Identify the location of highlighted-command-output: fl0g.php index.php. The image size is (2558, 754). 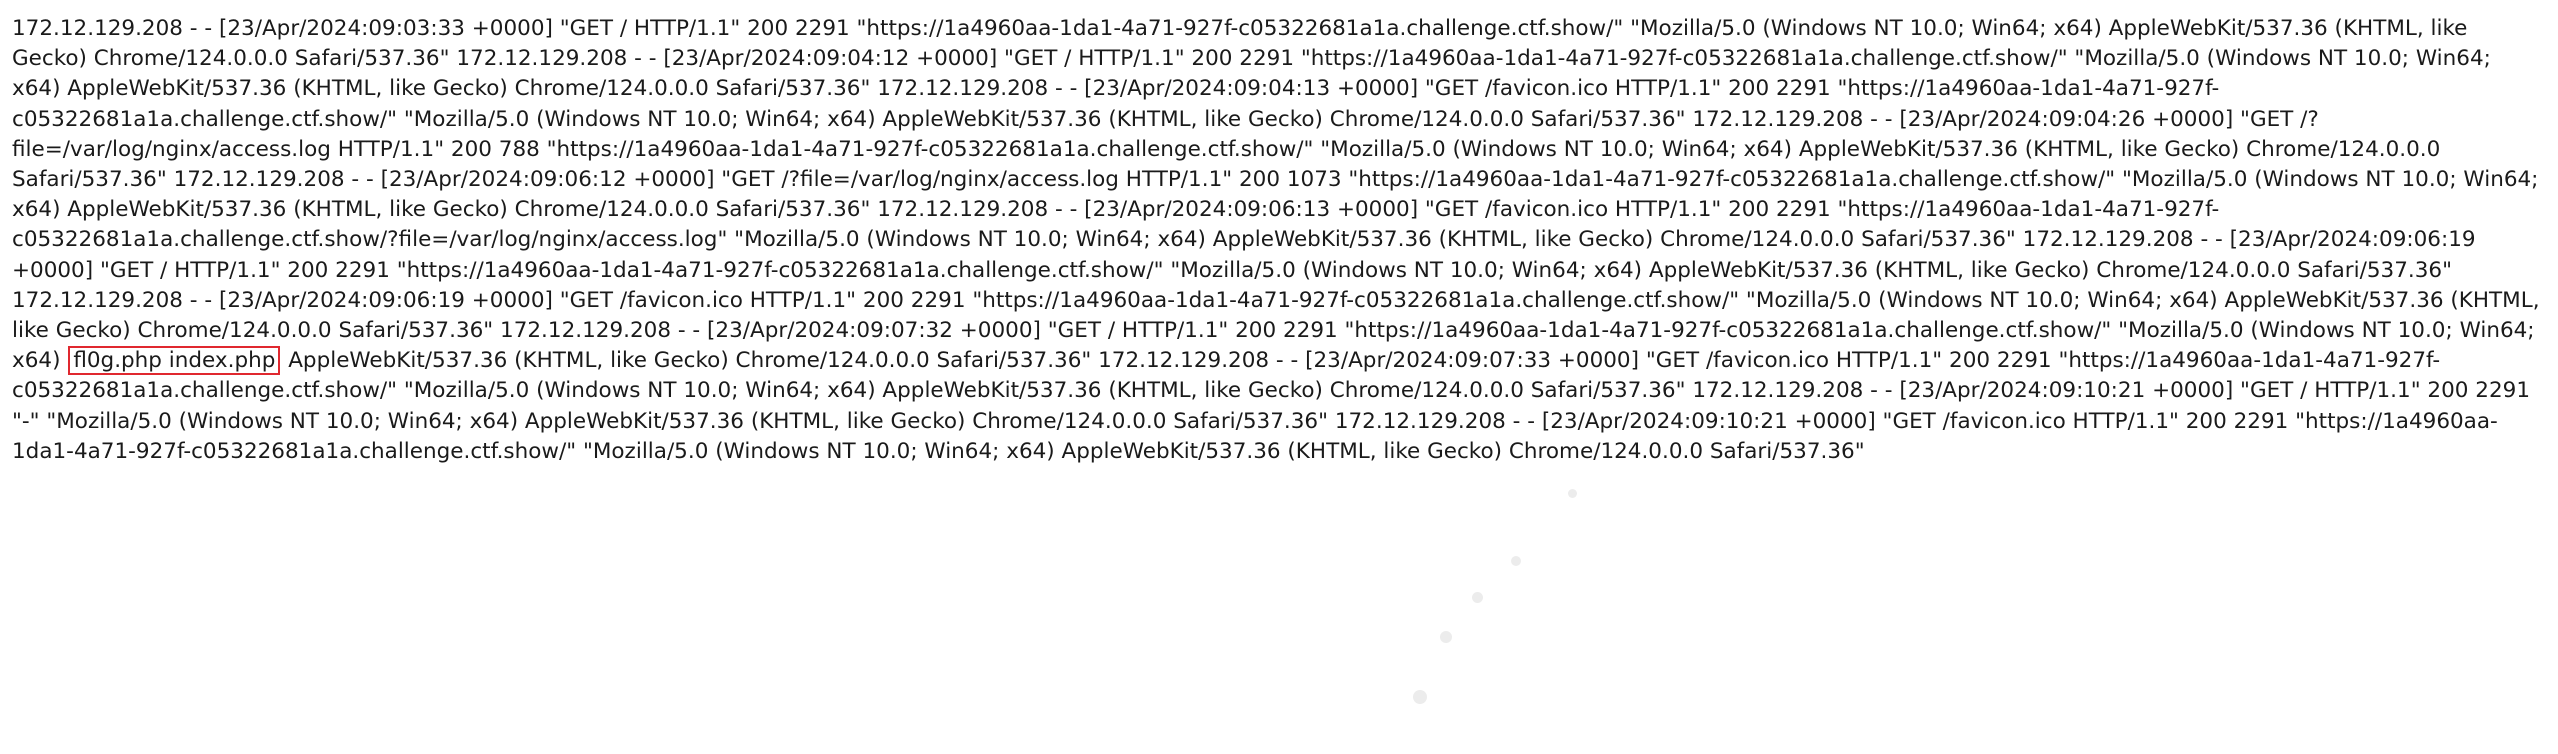
(174, 361).